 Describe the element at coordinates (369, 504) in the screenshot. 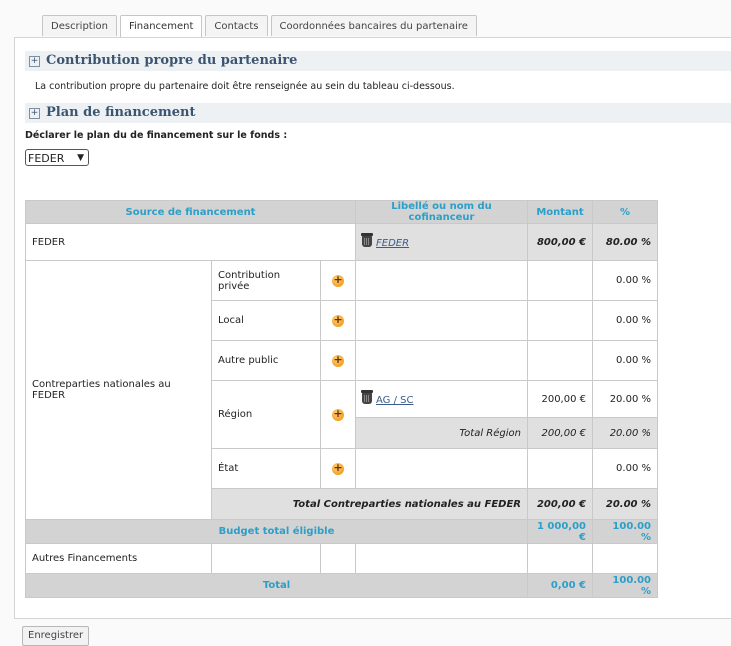

I see `total-cn-label: Total Contreparties nationales au FEDER` at that location.